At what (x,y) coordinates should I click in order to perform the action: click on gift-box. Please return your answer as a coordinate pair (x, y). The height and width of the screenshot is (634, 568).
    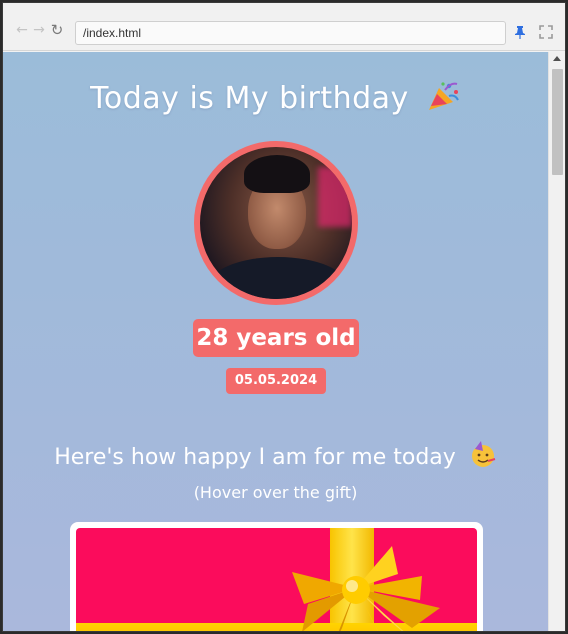
    Looking at the image, I should click on (276, 579).